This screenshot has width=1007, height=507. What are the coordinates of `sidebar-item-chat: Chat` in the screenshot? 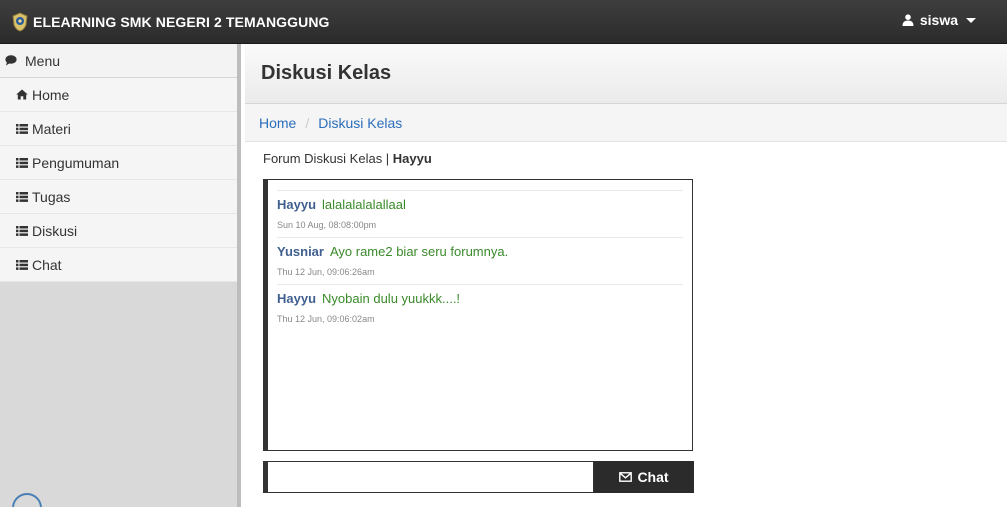 It's located at (118, 265).